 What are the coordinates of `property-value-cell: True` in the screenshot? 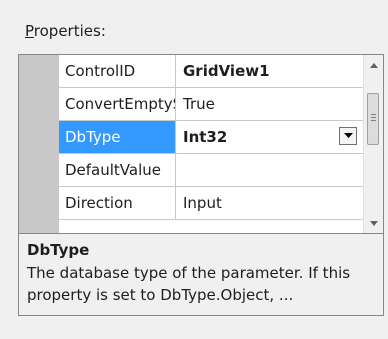 It's located at (269, 104).